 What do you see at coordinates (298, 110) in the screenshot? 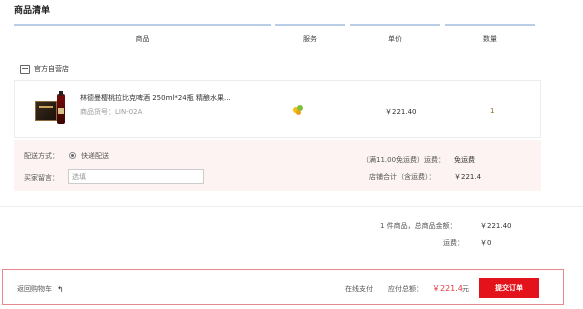
I see `service-icon` at bounding box center [298, 110].